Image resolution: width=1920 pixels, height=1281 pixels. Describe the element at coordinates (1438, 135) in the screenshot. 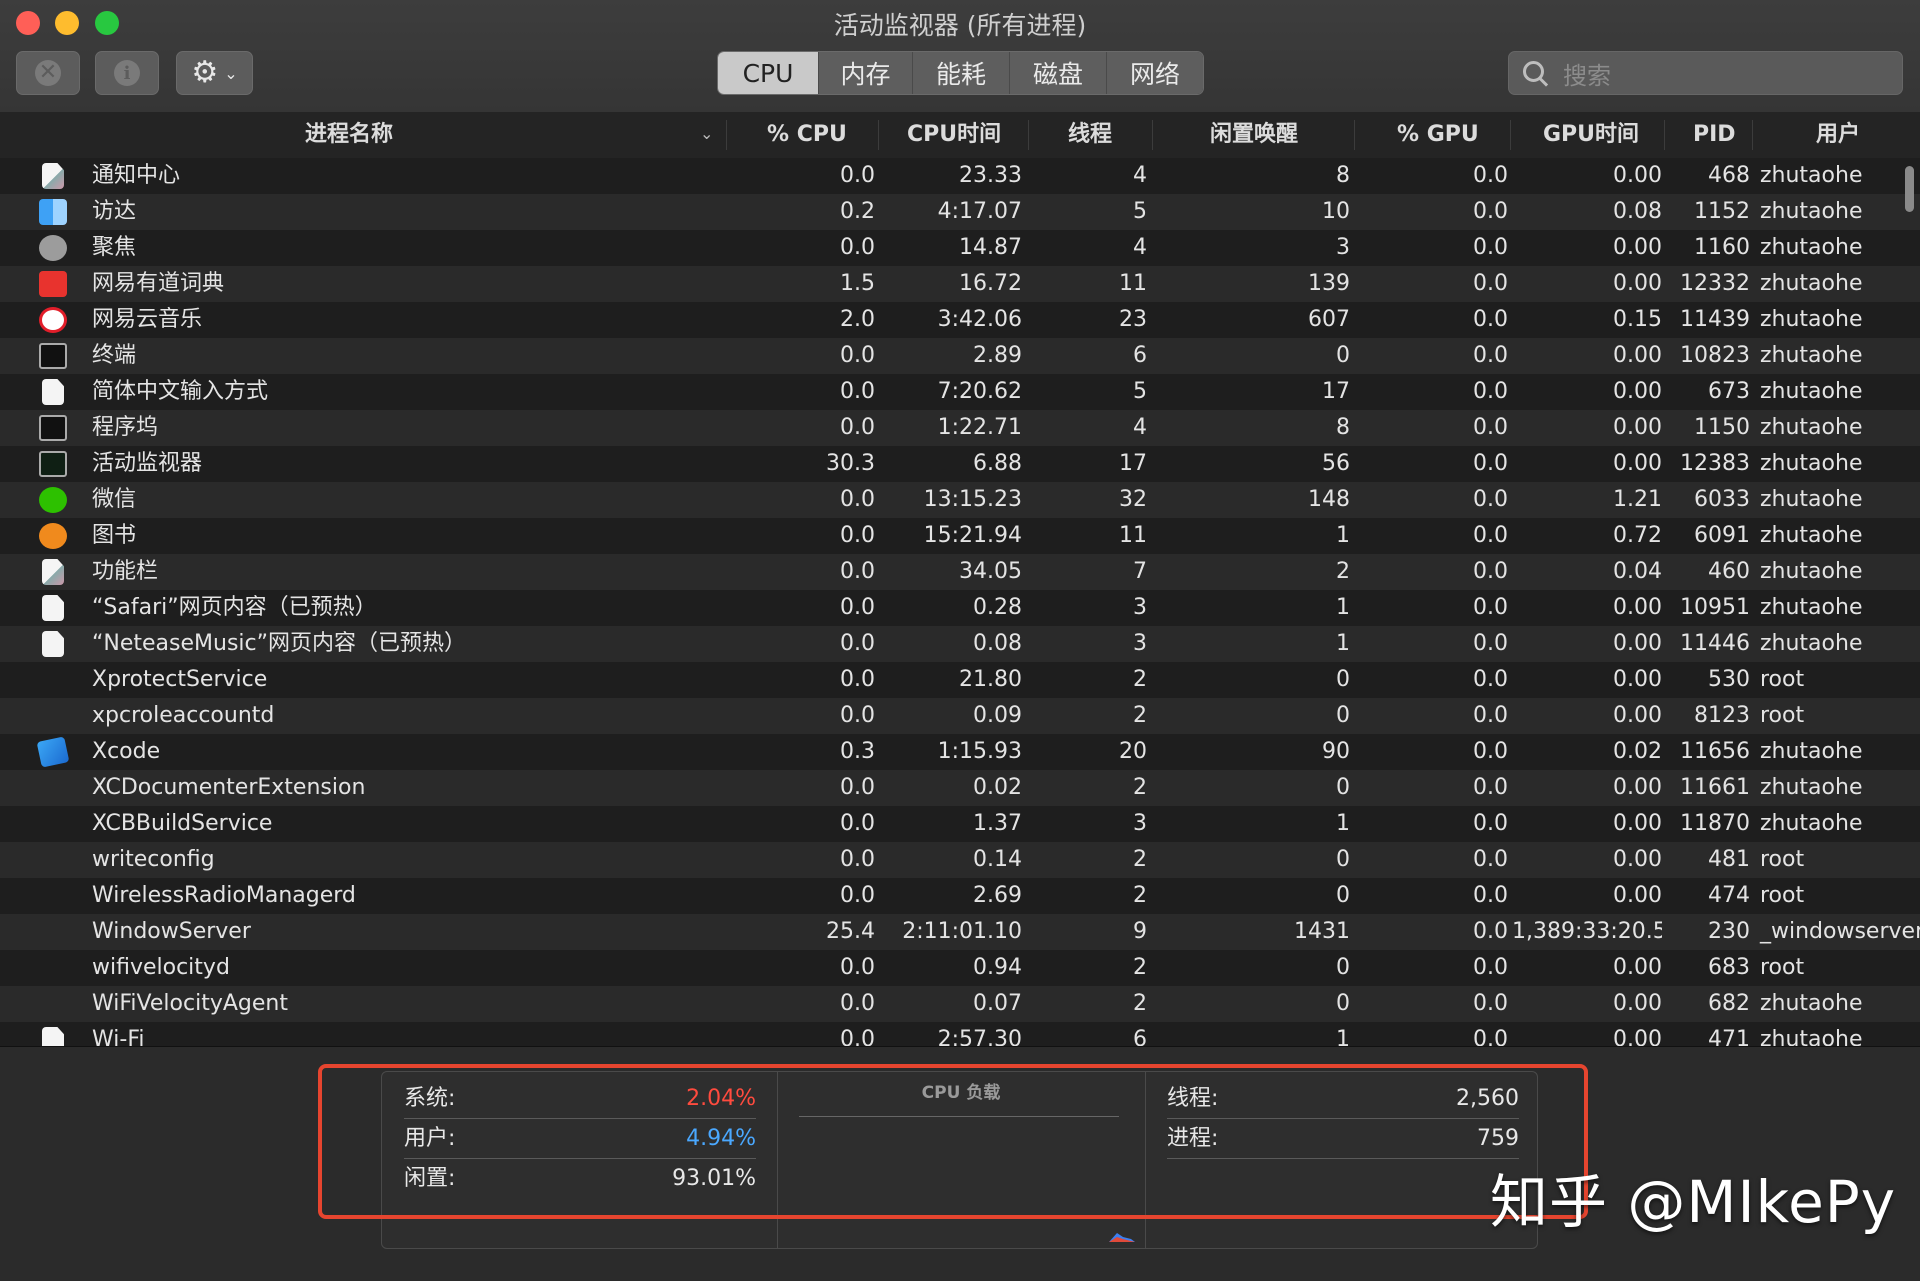

I see `column-header-gpu: % GPU` at that location.